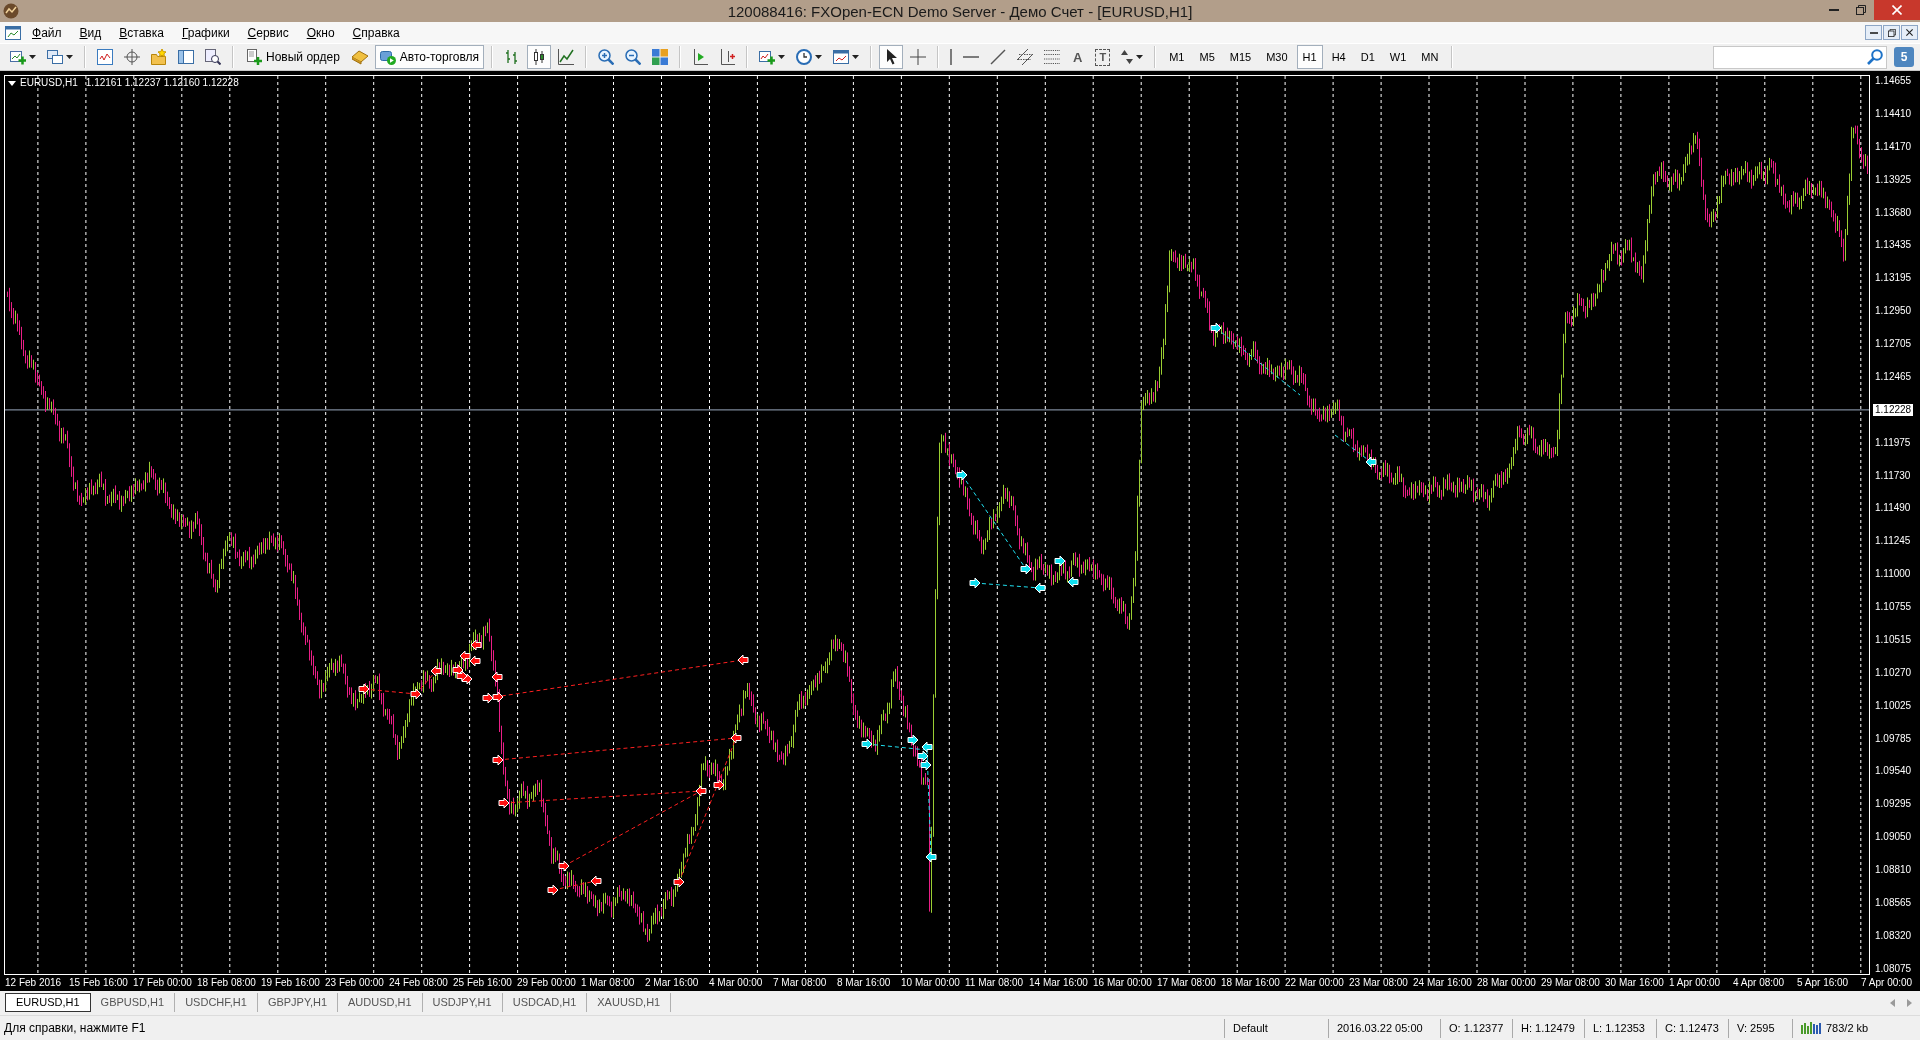  I want to click on time-label: 12 Feb 2016, so click(33, 983).